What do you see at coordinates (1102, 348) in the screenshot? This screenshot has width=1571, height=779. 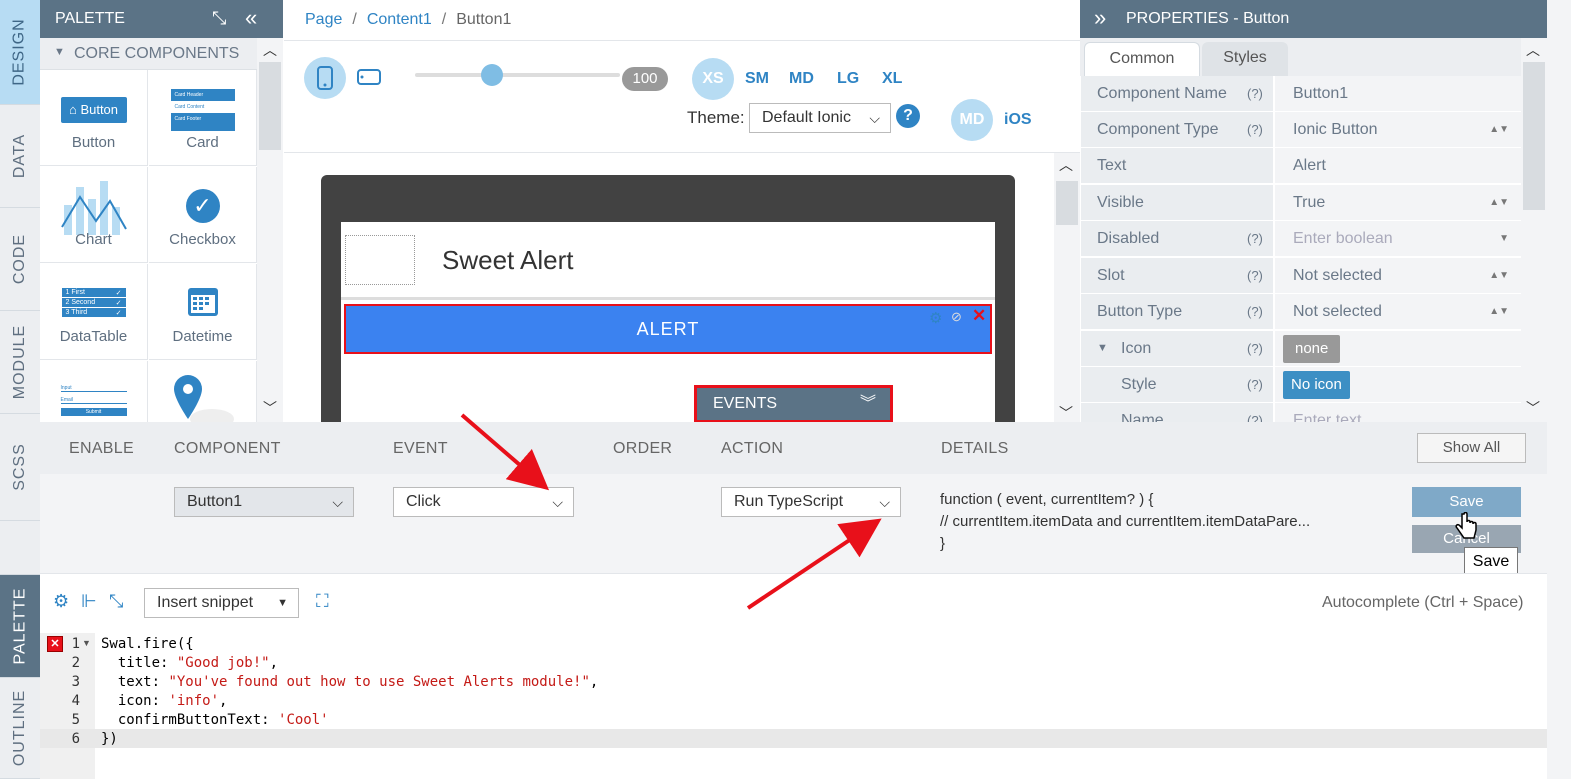 I see `triangle-down-icon: ▼` at bounding box center [1102, 348].